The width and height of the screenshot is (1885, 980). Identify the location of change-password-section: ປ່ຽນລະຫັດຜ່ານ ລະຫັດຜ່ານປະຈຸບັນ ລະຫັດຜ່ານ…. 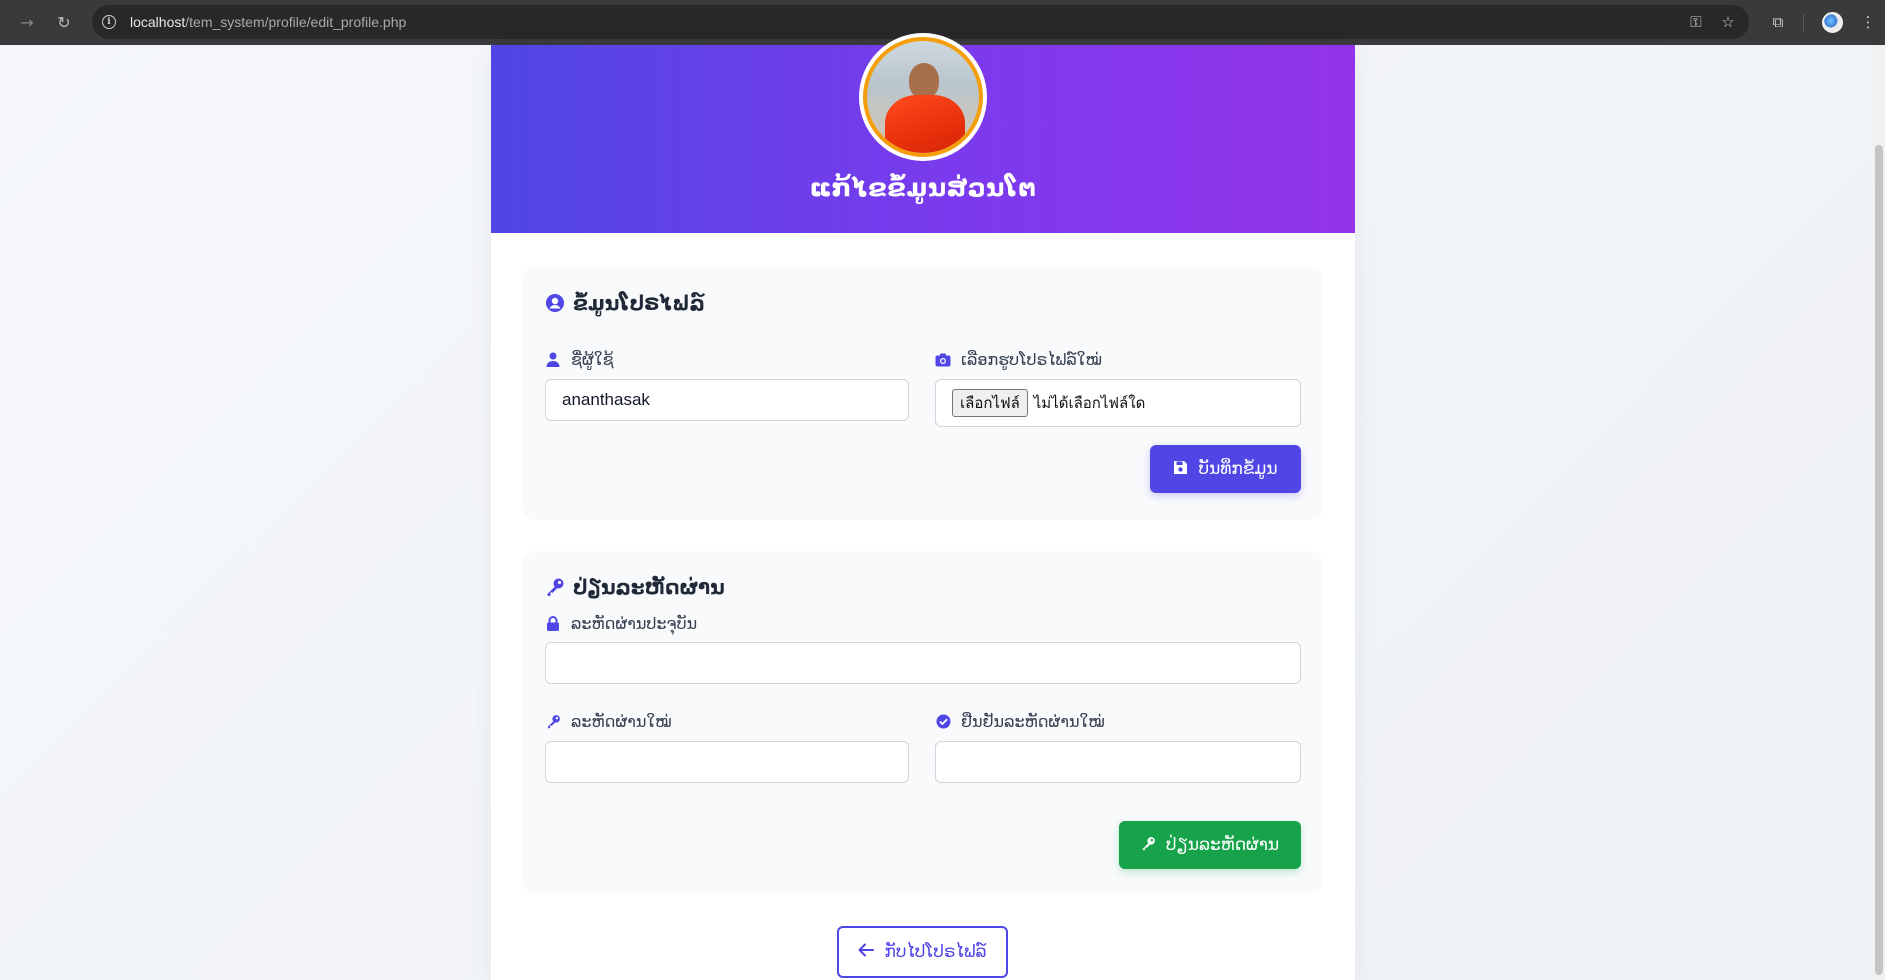
(923, 722).